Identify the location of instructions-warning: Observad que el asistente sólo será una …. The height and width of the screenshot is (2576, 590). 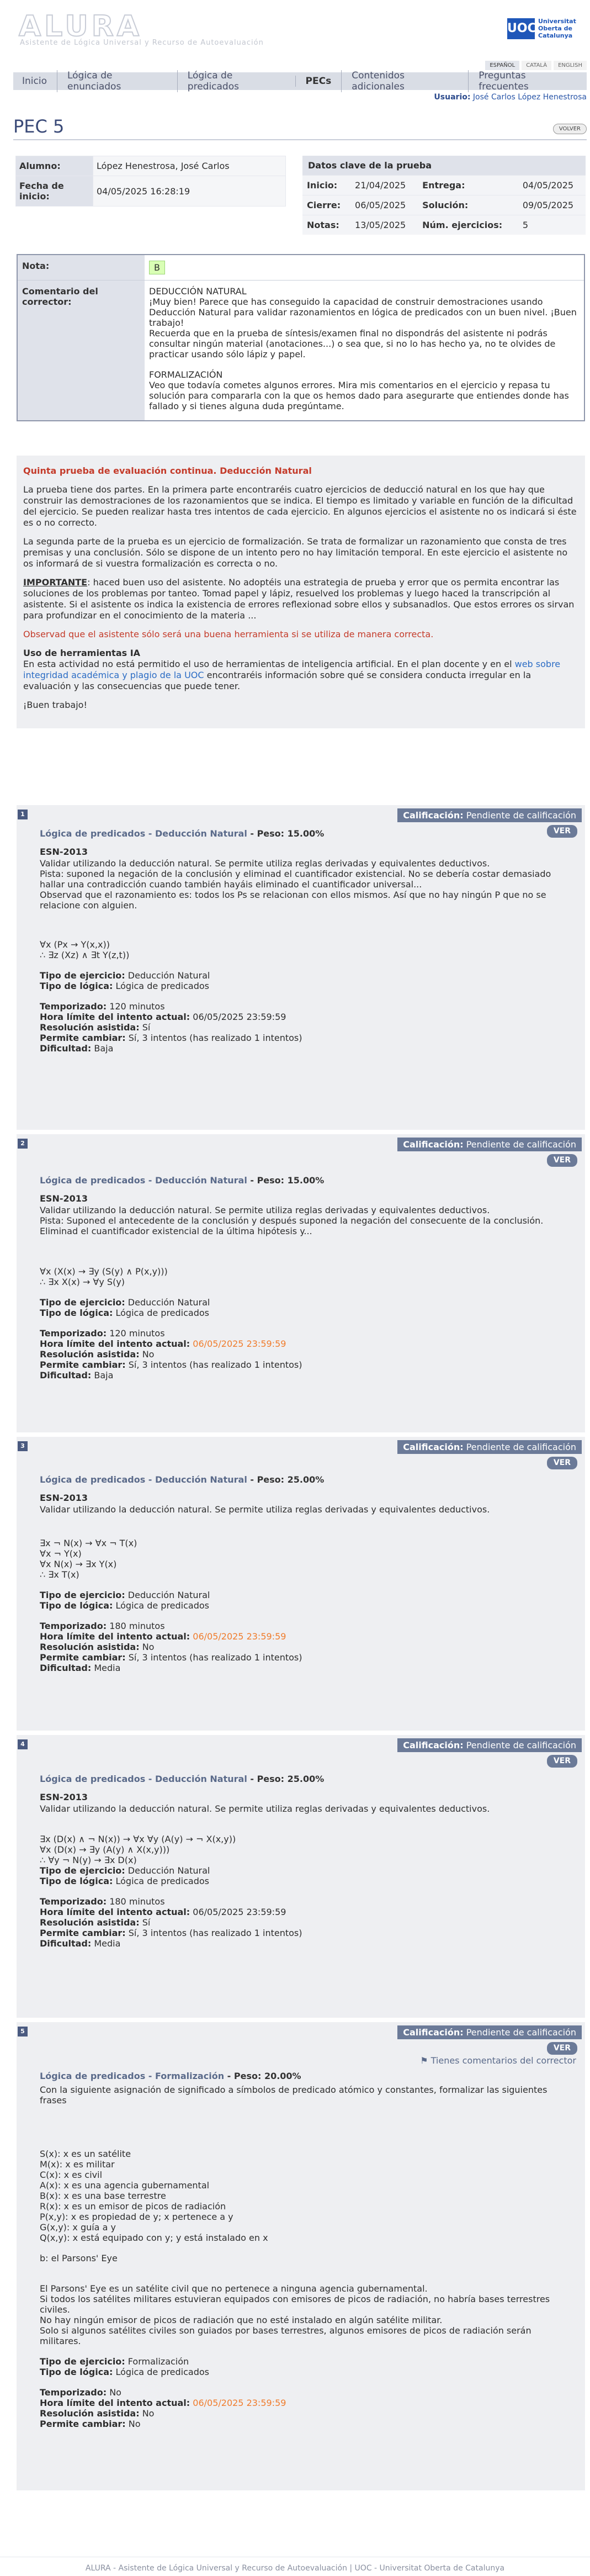
(228, 634).